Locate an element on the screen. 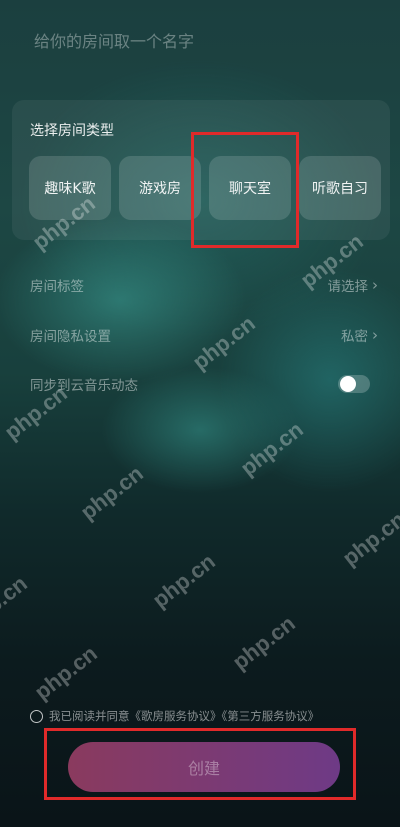 The image size is (400, 827). setting-value-privacy: 私密 › is located at coordinates (359, 335).